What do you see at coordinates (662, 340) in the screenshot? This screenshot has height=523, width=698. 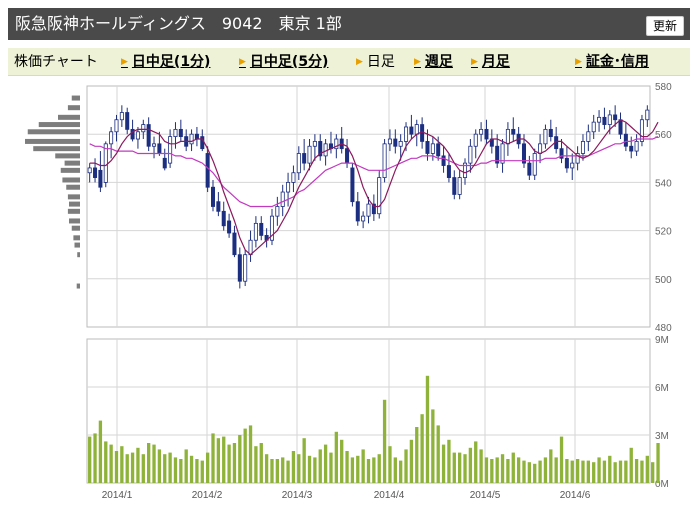 I see `volume-tick-label: 9M` at bounding box center [662, 340].